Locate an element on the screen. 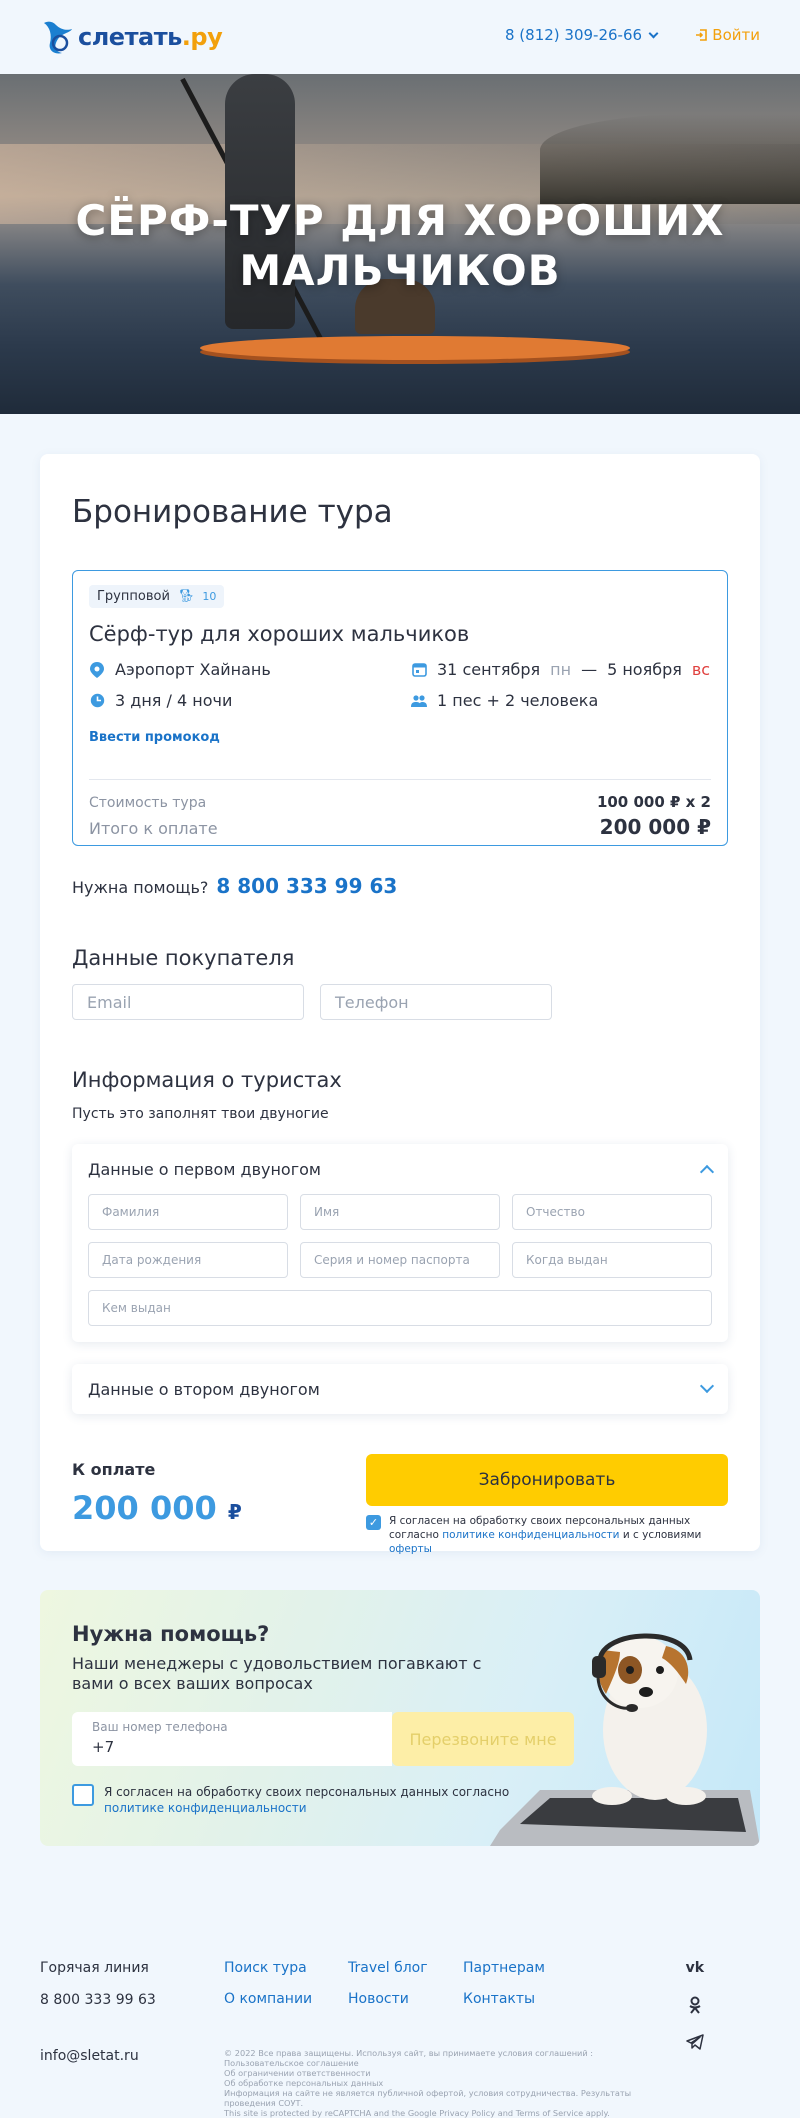 The image size is (800, 2118). footer-link-news: Новости is located at coordinates (405, 1999).